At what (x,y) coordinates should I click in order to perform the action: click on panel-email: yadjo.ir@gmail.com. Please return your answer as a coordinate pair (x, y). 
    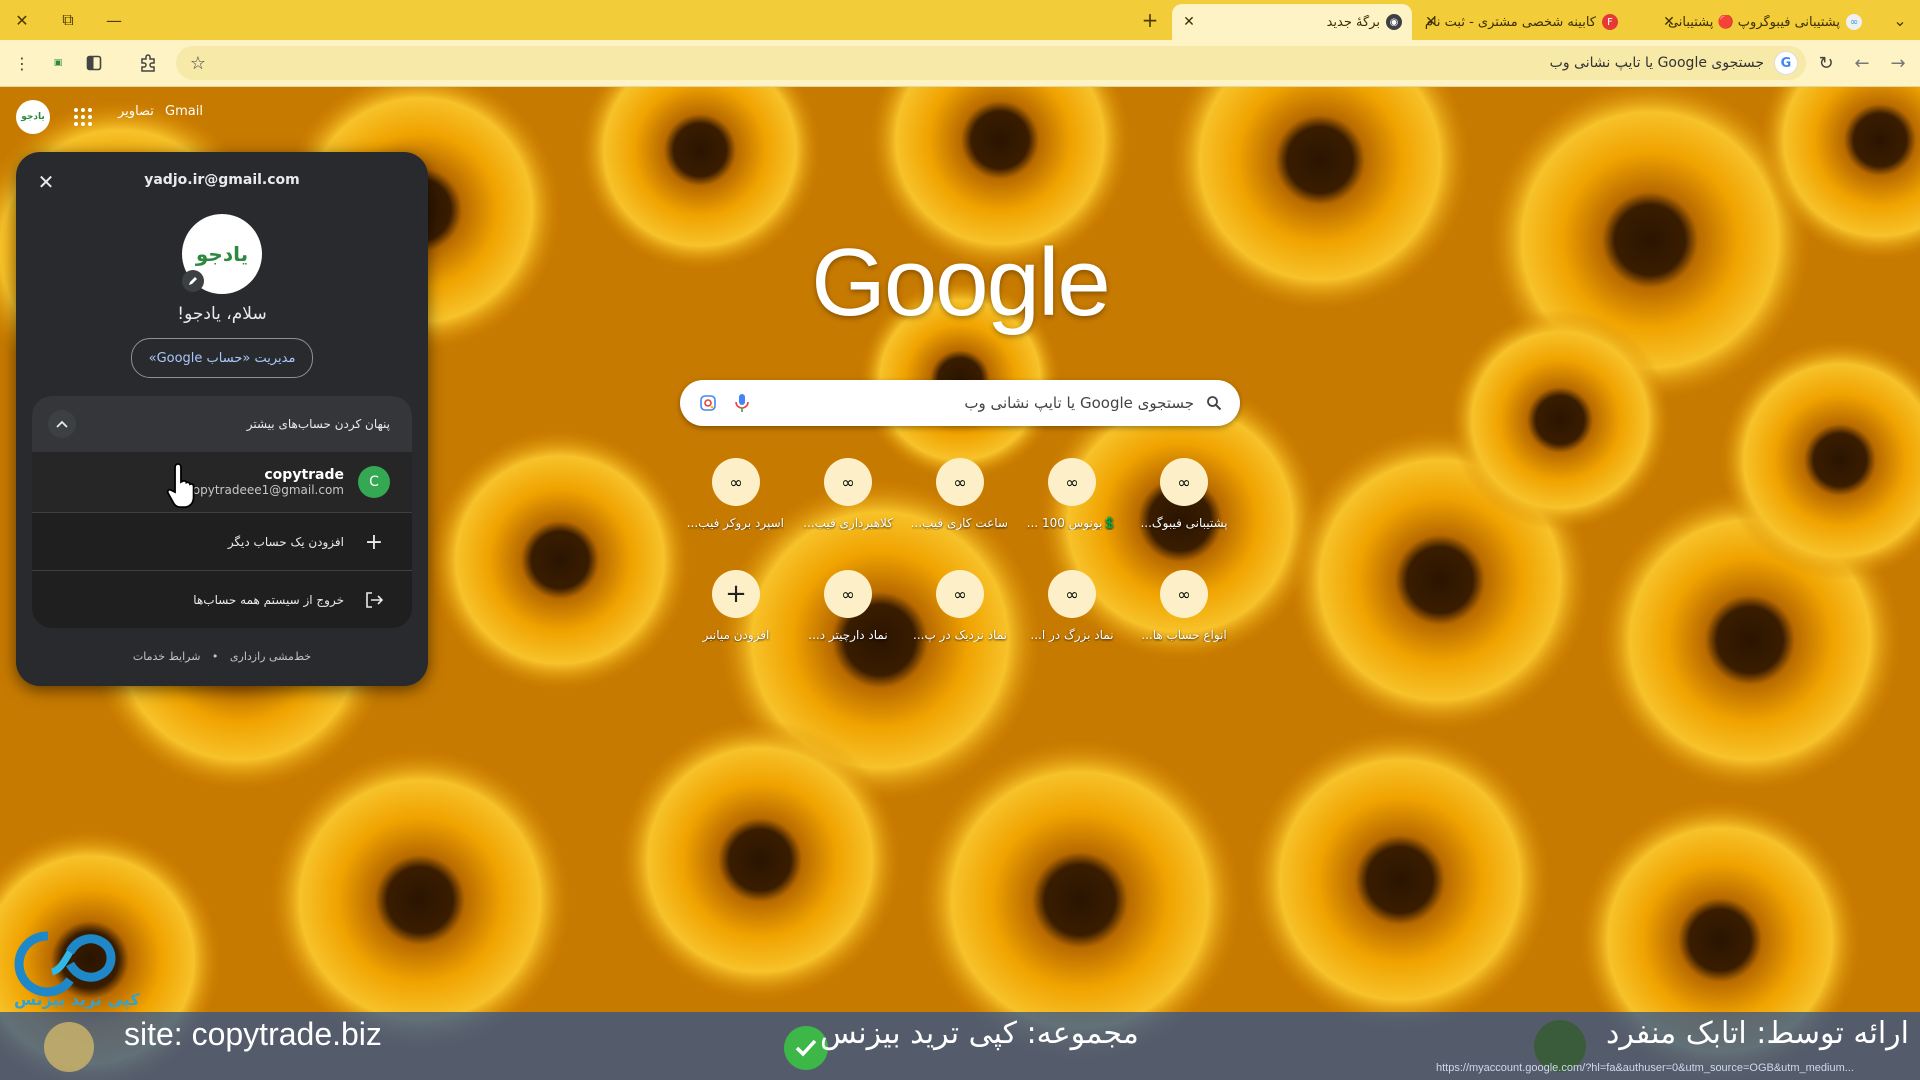
    Looking at the image, I should click on (222, 180).